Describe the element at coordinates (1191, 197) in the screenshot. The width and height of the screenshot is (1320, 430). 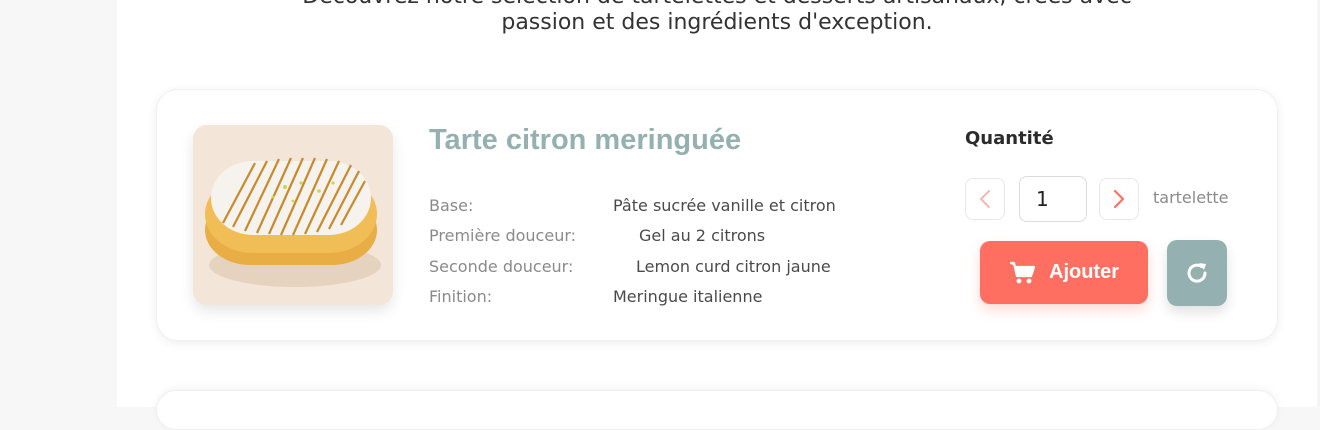
I see `quantity-unit: tartelette` at that location.